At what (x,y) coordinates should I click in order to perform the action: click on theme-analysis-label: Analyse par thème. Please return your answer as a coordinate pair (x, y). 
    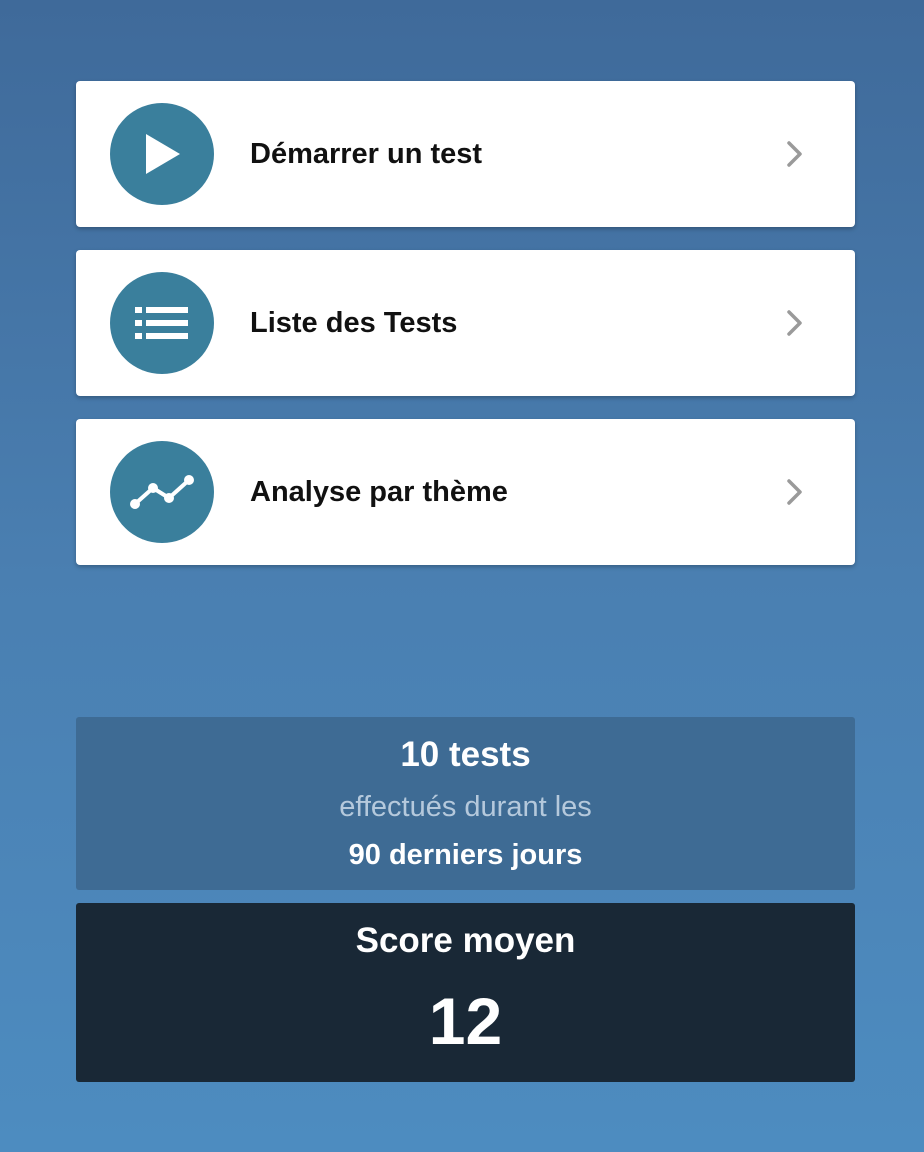
    Looking at the image, I should click on (379, 492).